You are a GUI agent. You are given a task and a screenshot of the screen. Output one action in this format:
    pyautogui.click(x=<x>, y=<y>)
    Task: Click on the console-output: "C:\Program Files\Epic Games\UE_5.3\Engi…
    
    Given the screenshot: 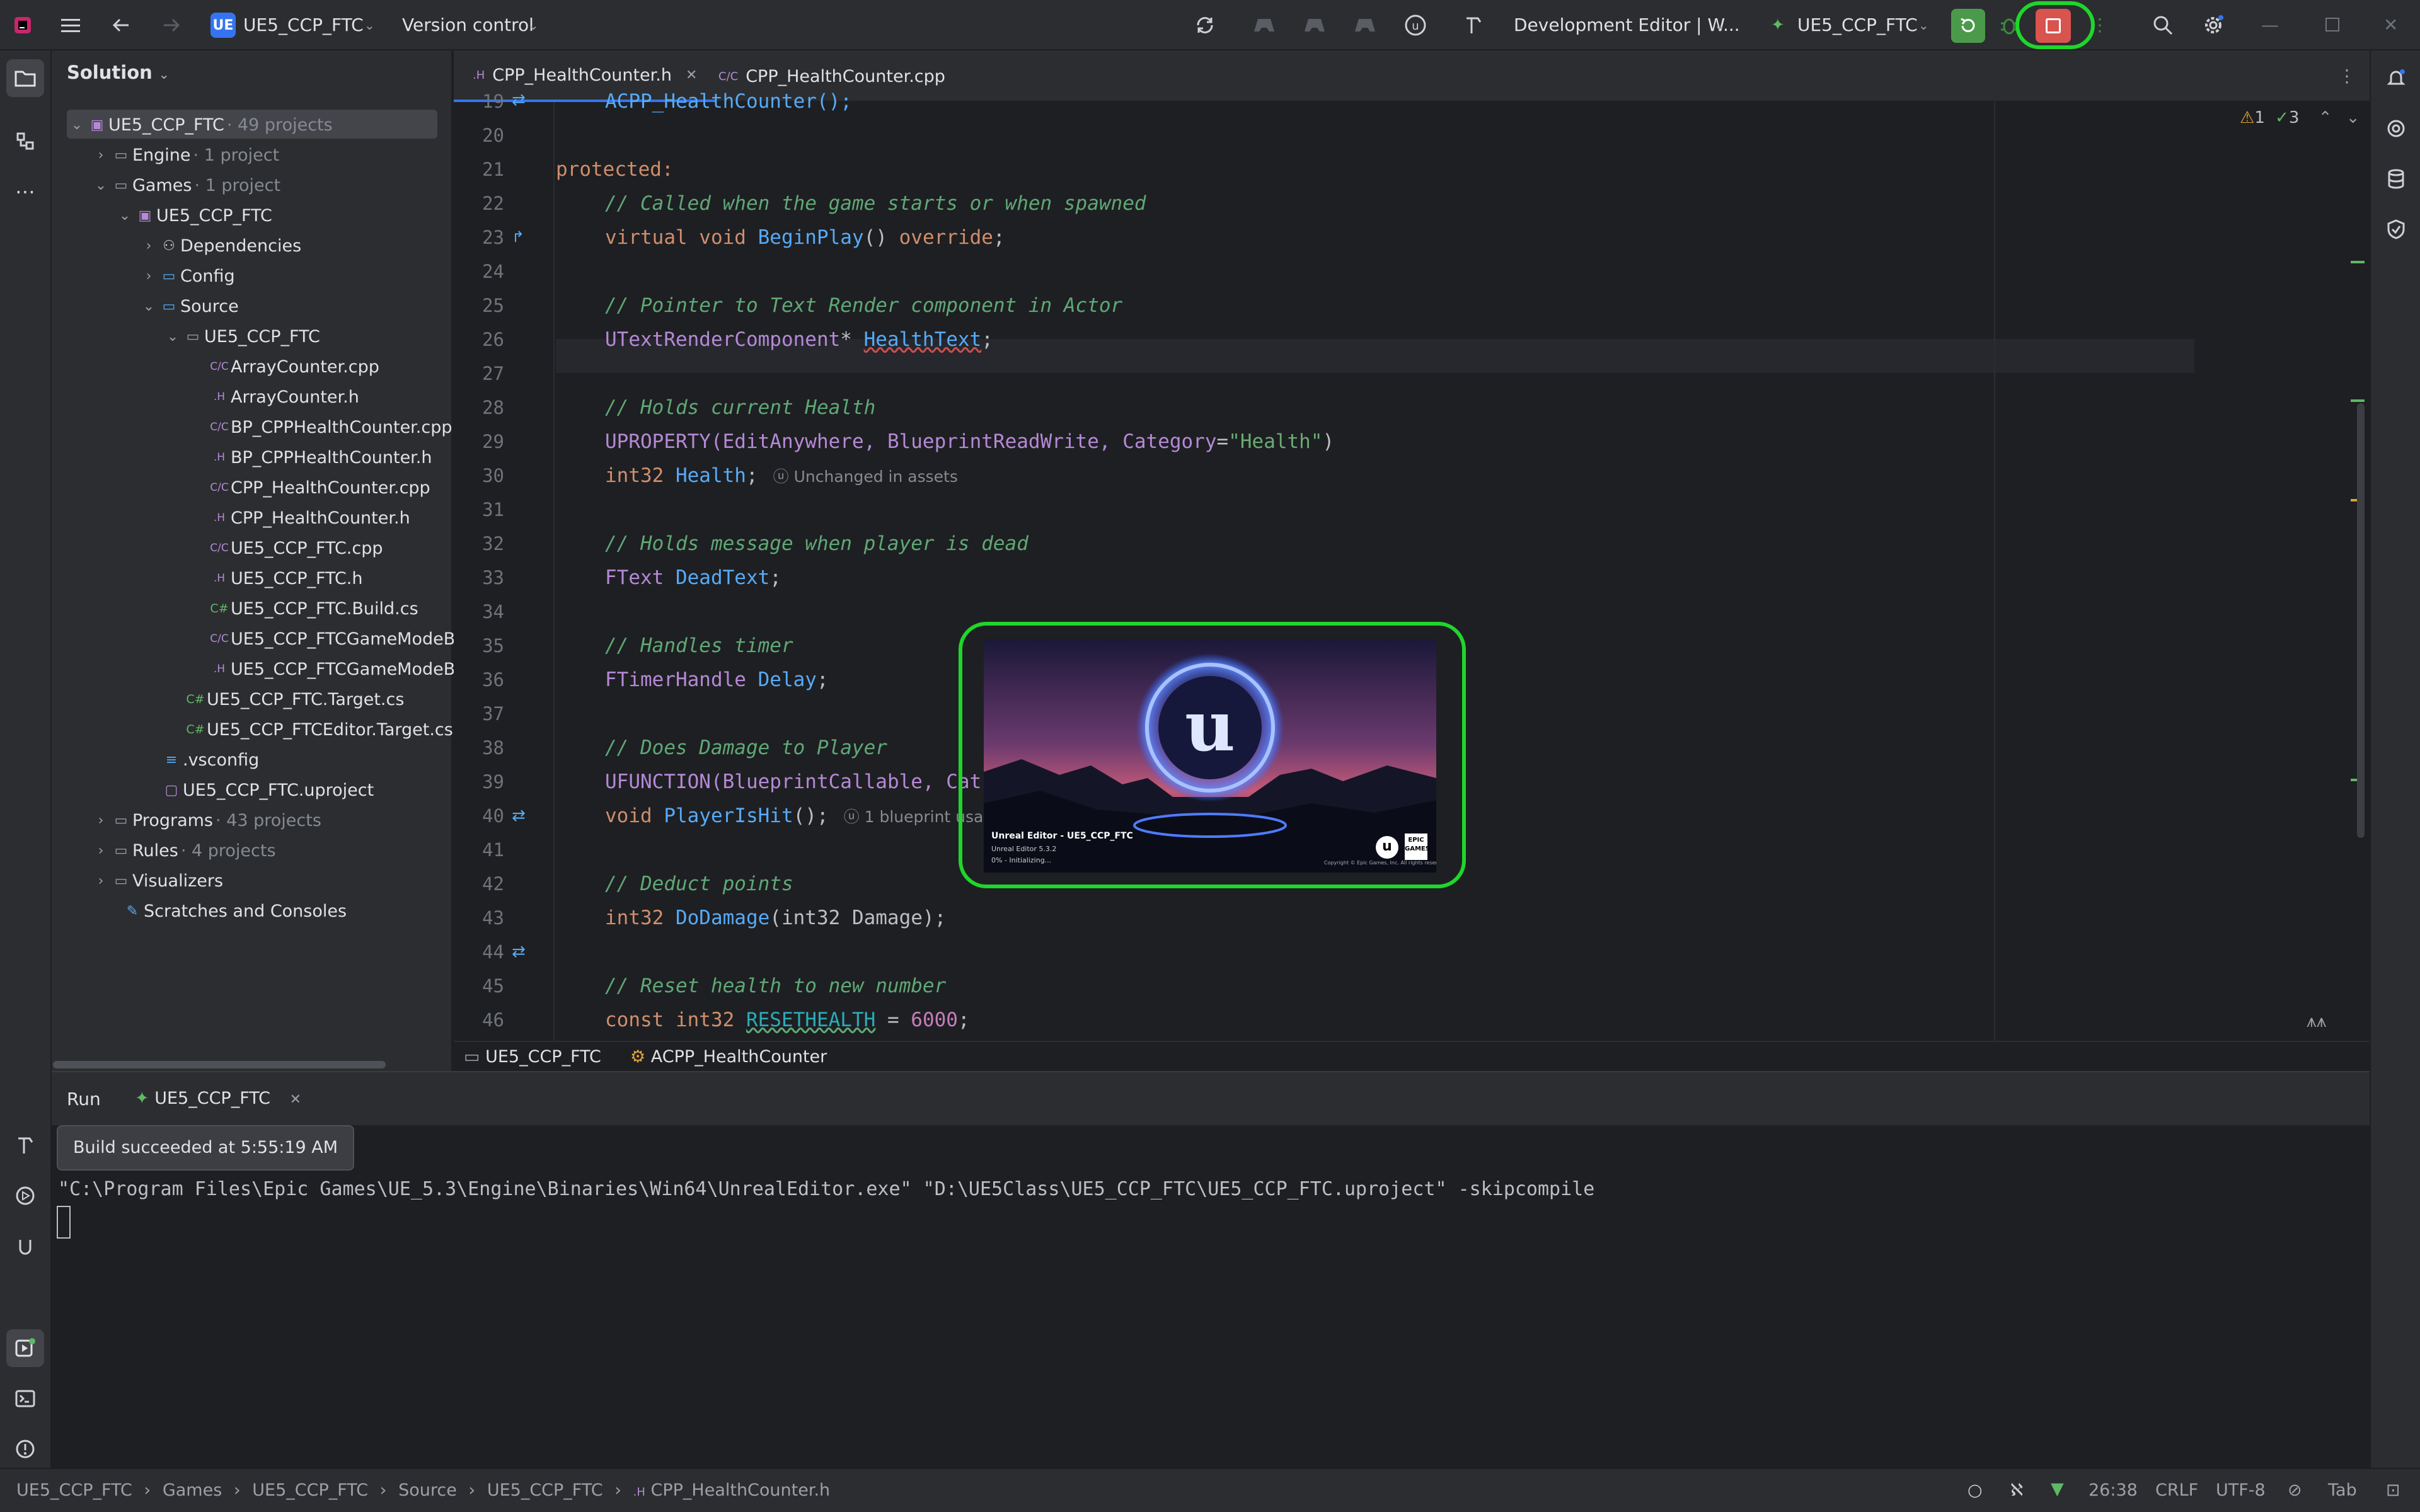 What is the action you would take?
    pyautogui.click(x=826, y=1189)
    